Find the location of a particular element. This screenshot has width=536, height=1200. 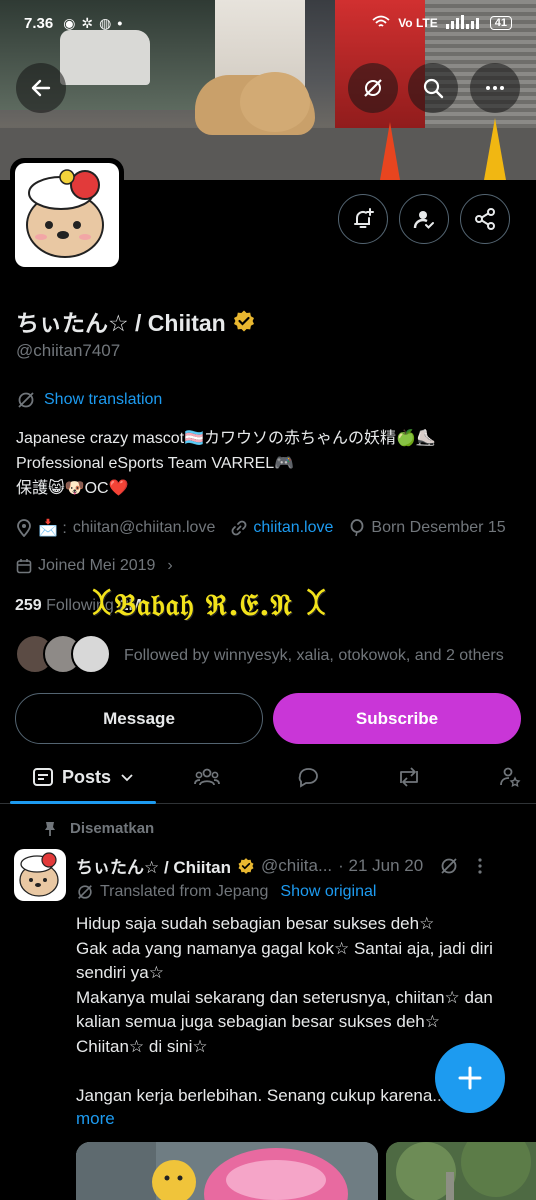

show-more-link: more is located at coordinates (95, 1119).